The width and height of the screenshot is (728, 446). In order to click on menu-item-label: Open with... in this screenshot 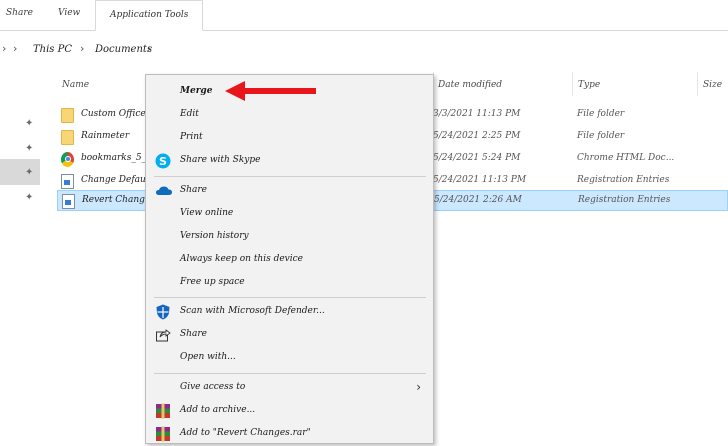, I will do `click(208, 357)`.